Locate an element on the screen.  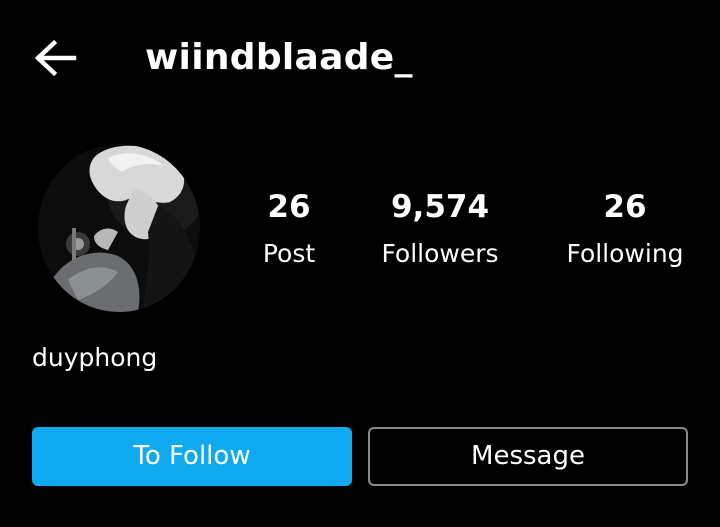
message-button: Message is located at coordinates (528, 456).